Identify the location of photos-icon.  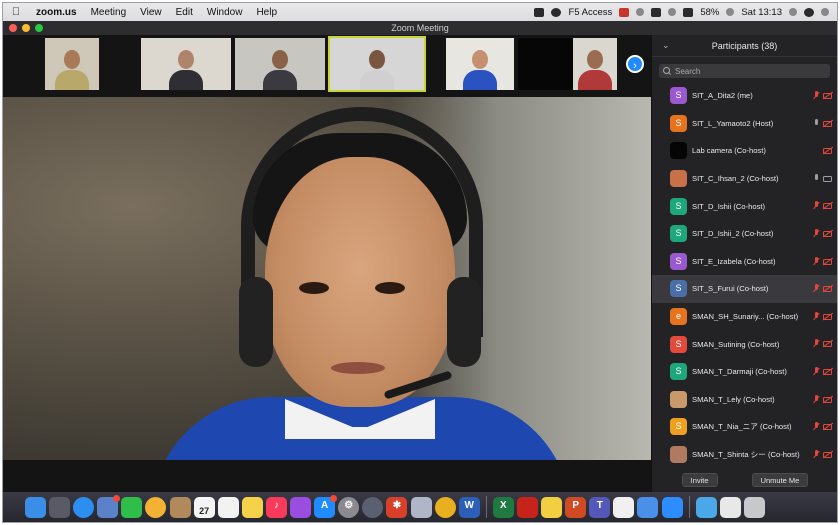
(156, 507).